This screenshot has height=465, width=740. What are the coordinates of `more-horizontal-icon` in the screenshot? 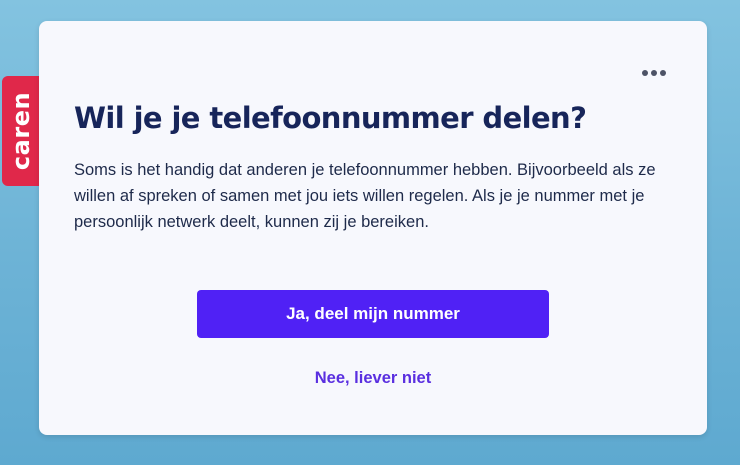 It's located at (654, 73).